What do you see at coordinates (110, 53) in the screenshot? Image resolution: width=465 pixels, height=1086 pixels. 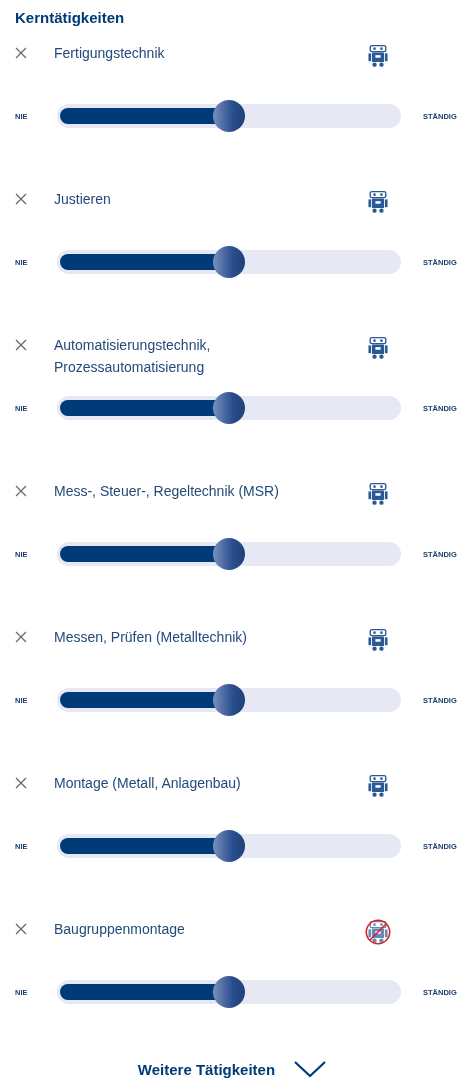 I see `activity-label: Fertigungstechnik` at bounding box center [110, 53].